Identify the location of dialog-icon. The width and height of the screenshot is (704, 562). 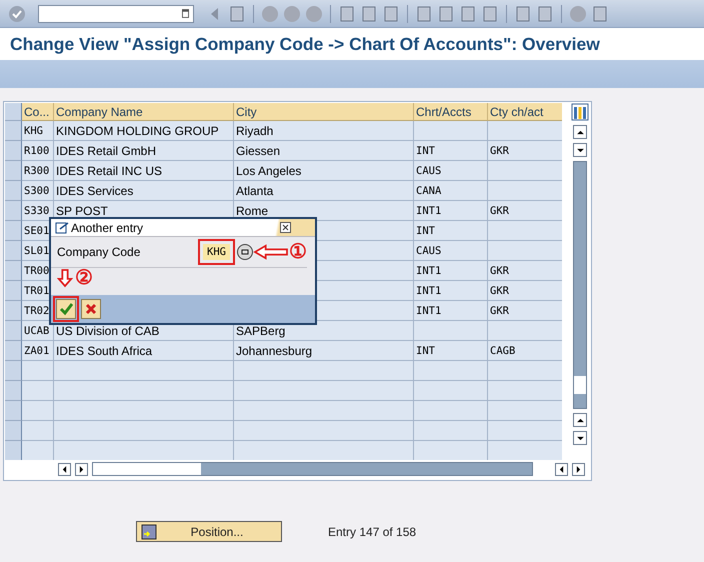
(62, 228).